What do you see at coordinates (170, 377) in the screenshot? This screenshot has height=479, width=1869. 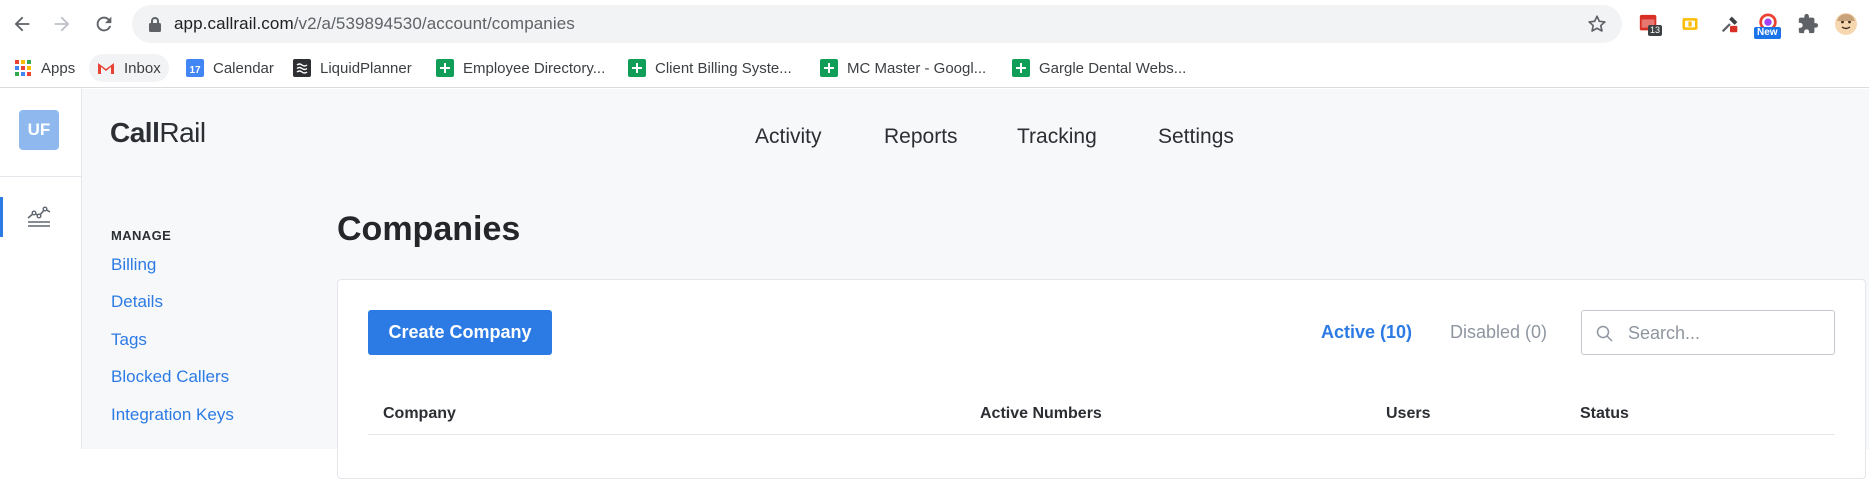 I see `sidebar-link-blocked-callers: Blocked Callers` at bounding box center [170, 377].